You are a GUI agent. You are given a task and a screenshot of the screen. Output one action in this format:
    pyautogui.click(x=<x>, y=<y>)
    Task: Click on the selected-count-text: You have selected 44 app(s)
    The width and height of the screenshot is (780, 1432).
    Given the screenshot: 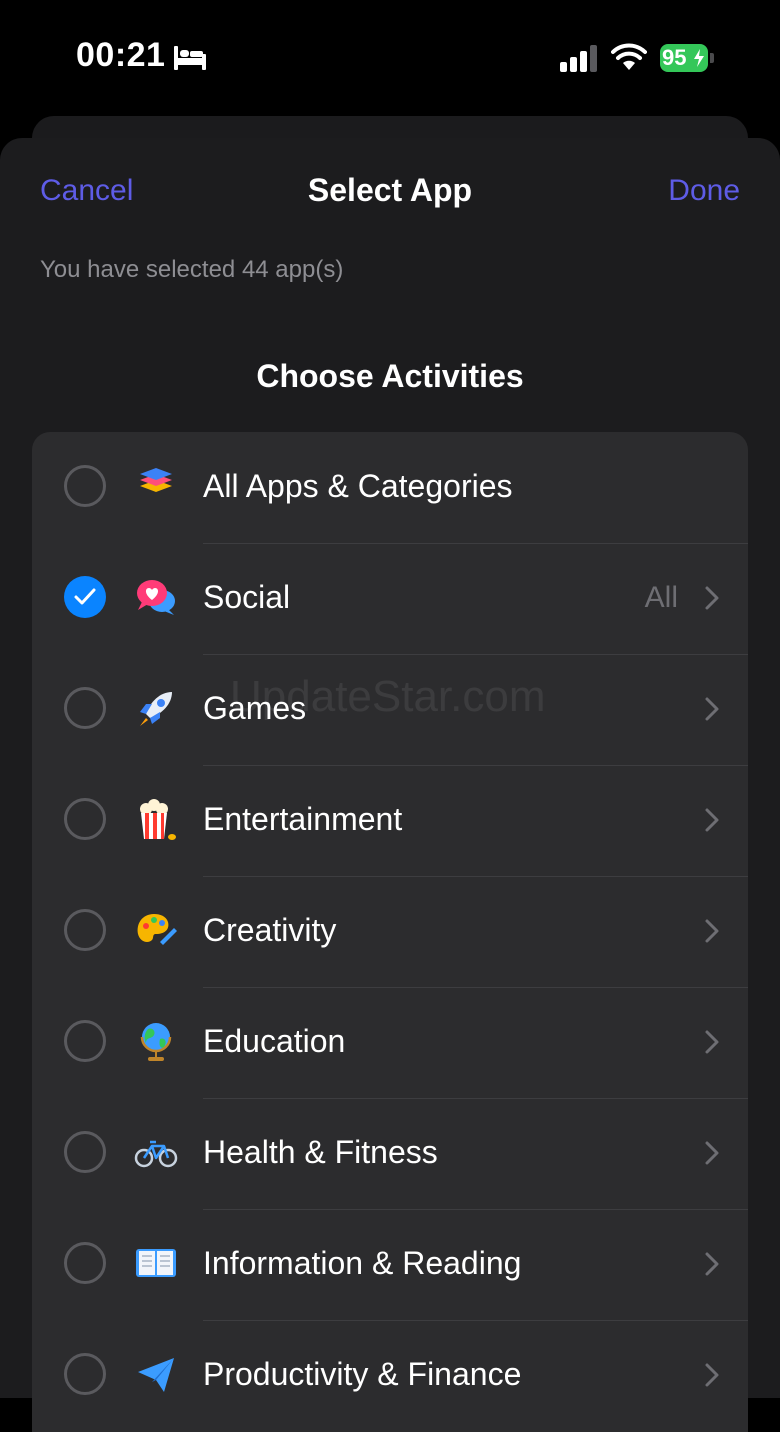 What is the action you would take?
    pyautogui.click(x=192, y=269)
    